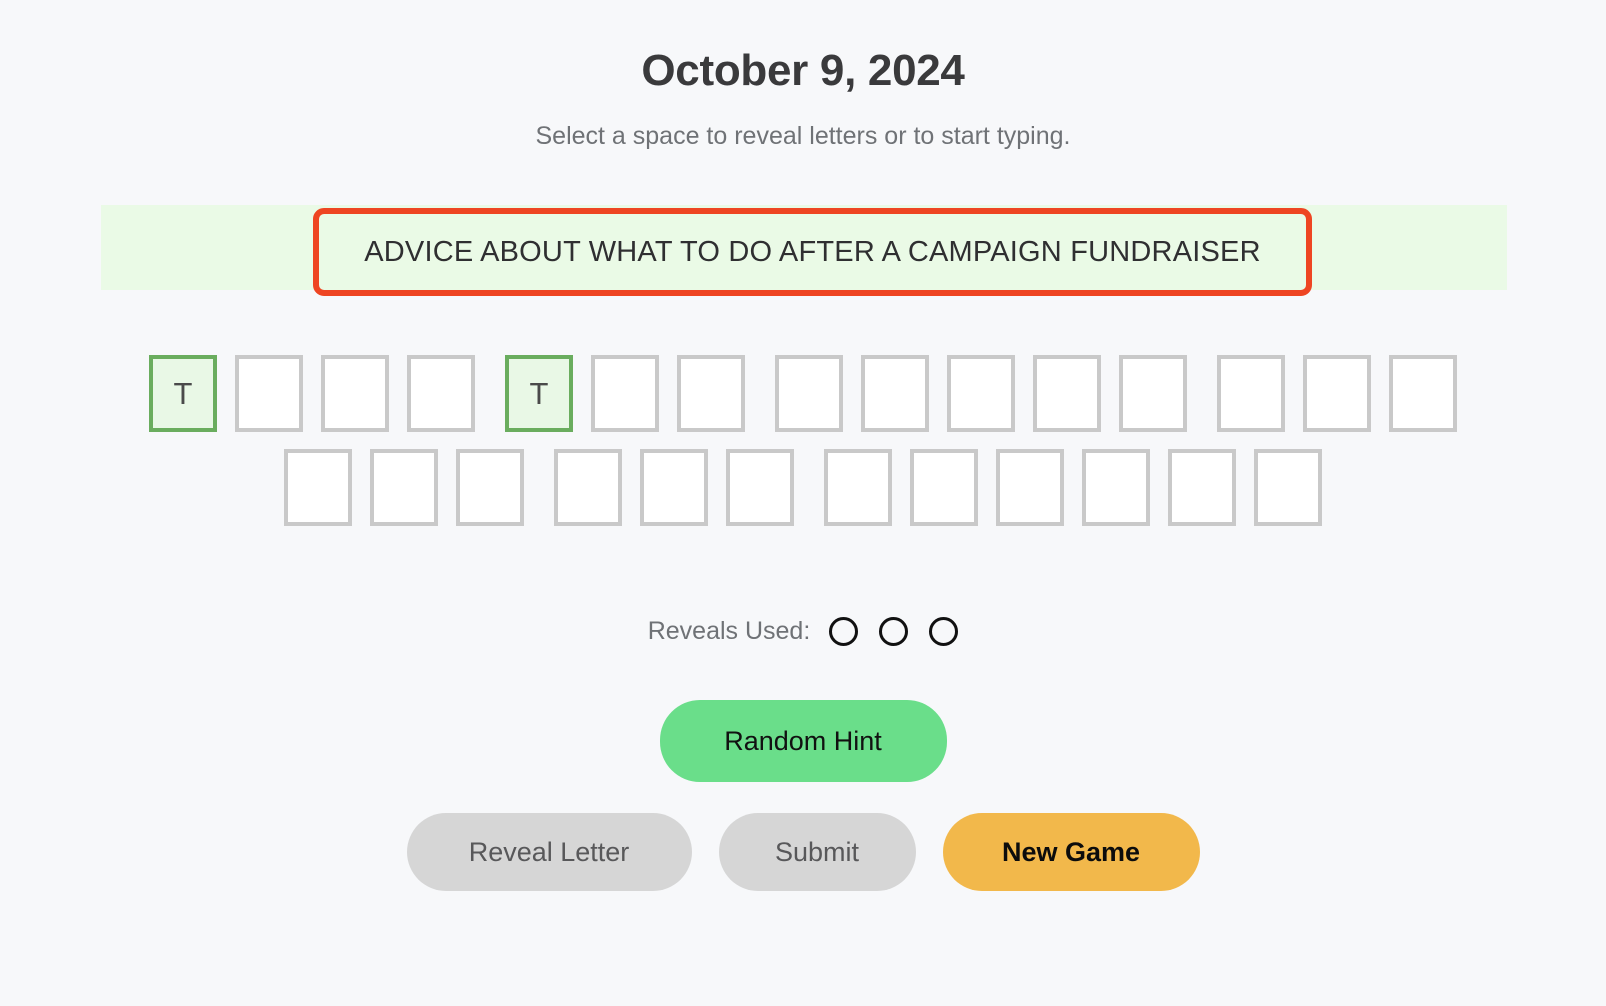 The width and height of the screenshot is (1606, 1006). I want to click on new-game-button: New Game, so click(1071, 852).